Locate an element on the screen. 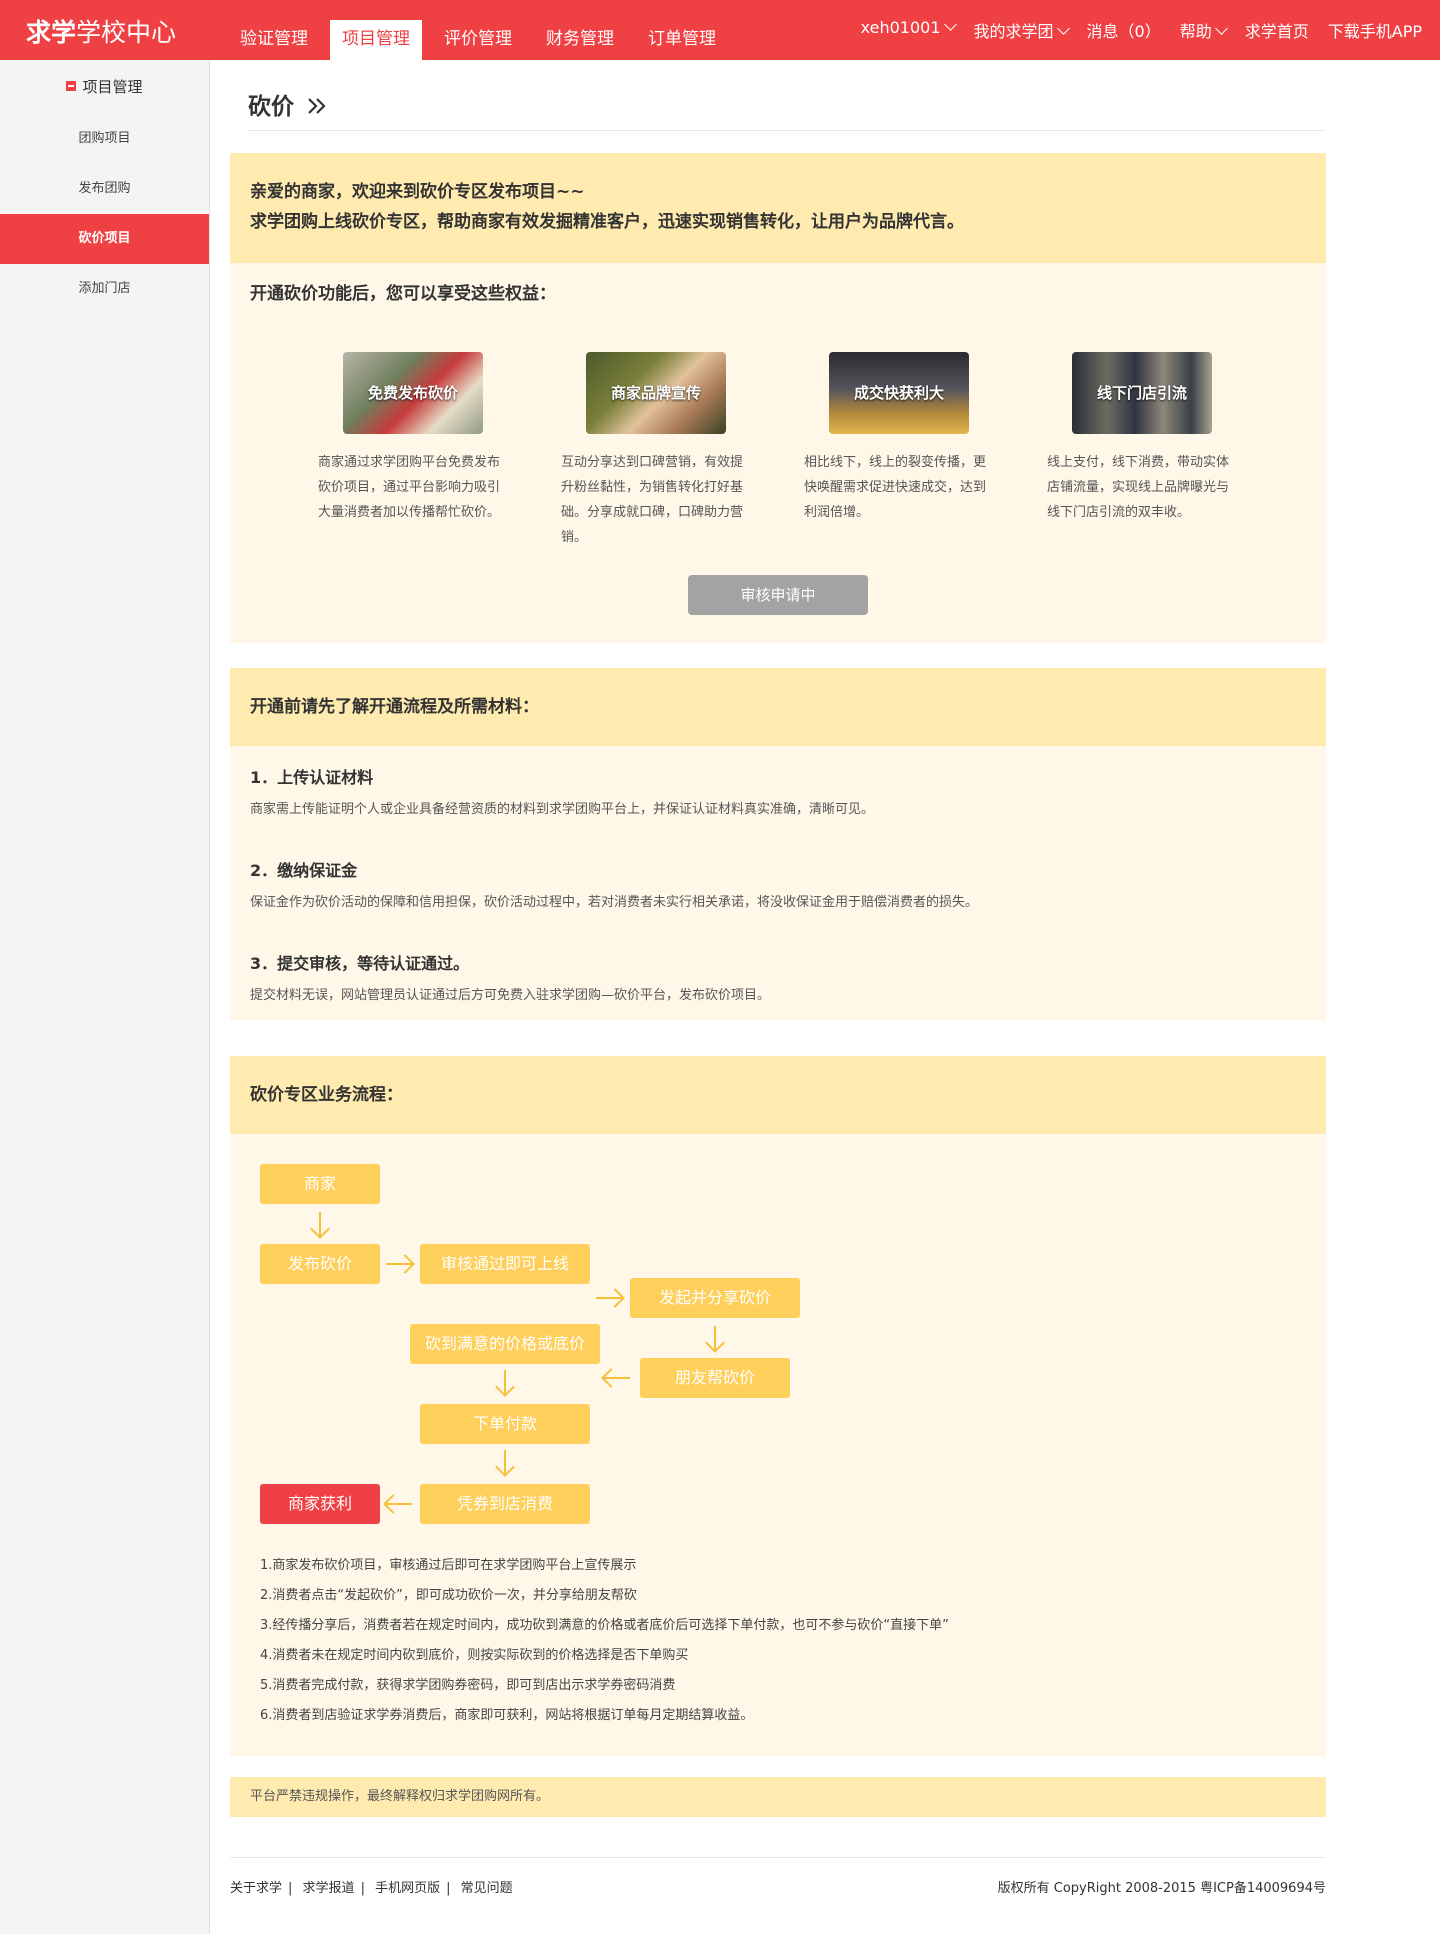 The height and width of the screenshot is (1934, 1440). nav-projects: 项目管理 is located at coordinates (376, 40).